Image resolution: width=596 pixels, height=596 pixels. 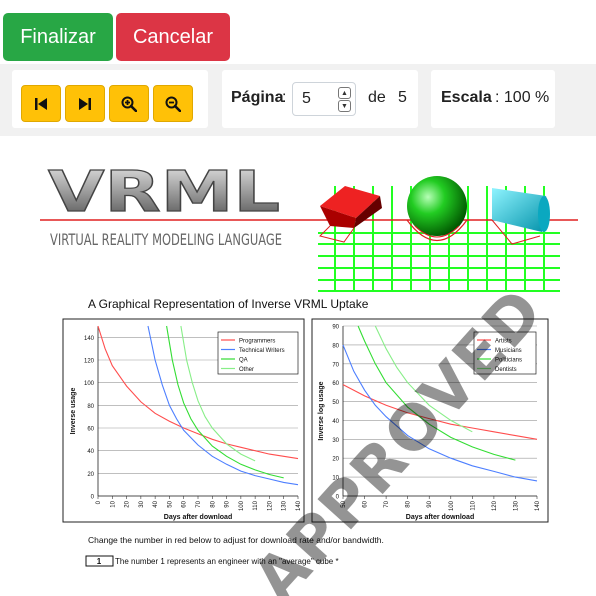 I want to click on last-page-icon, so click(x=85, y=103).